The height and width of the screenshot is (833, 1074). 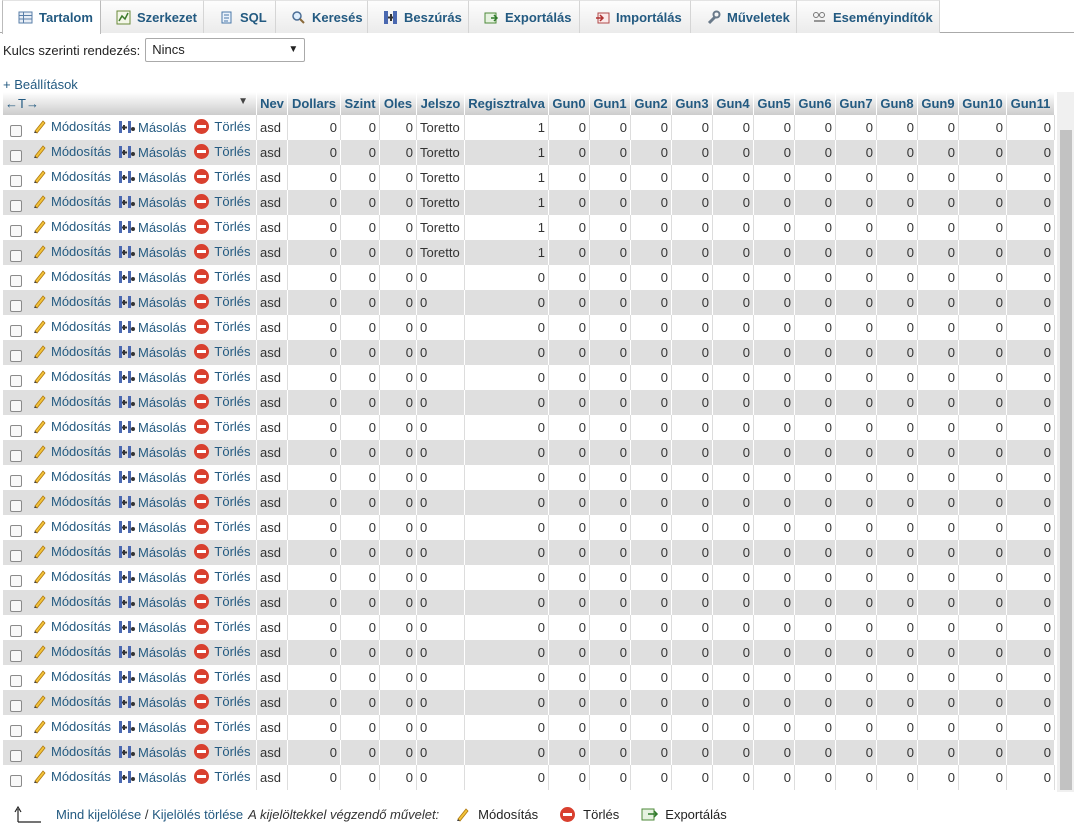 What do you see at coordinates (856, 103) in the screenshot?
I see `column-header: Gun7` at bounding box center [856, 103].